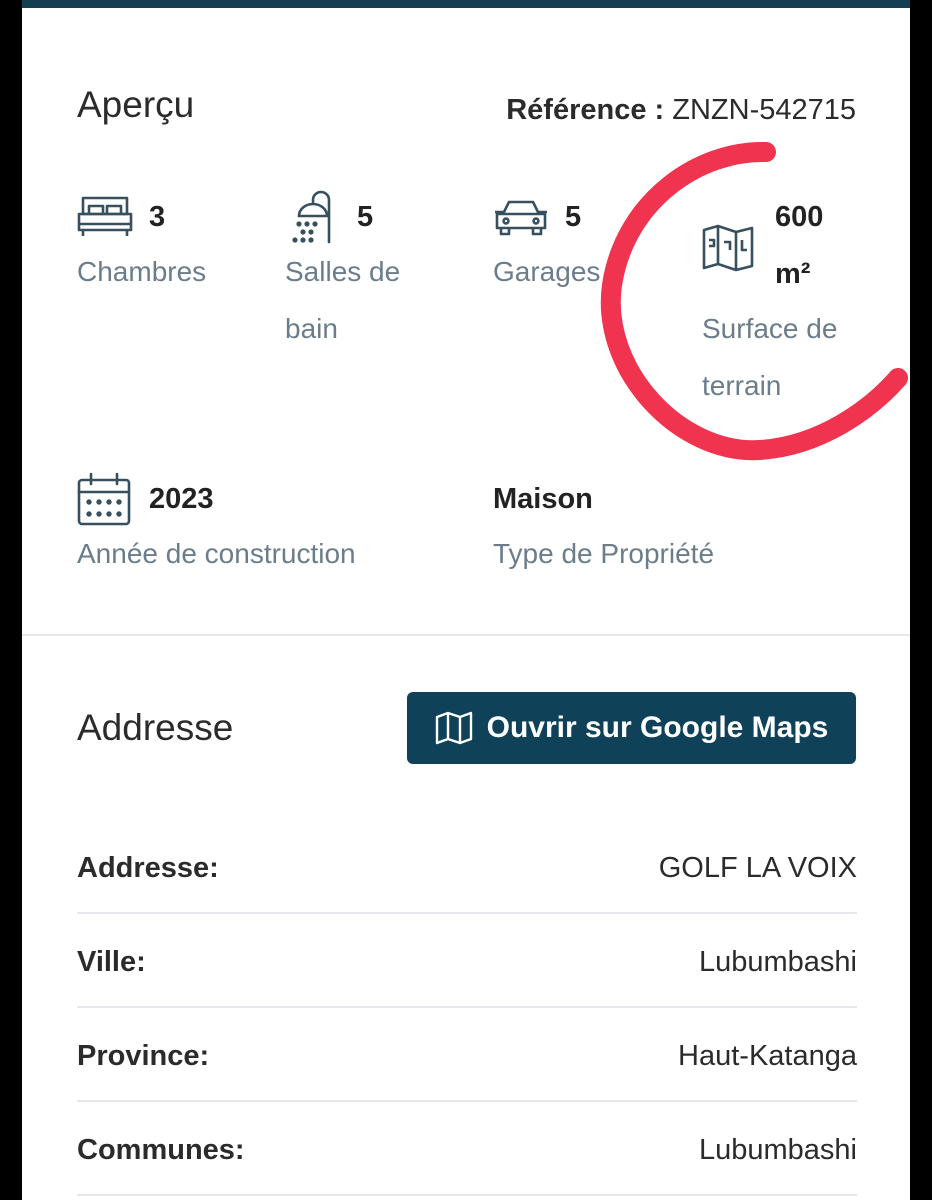 The height and width of the screenshot is (1200, 932). Describe the element at coordinates (521, 216) in the screenshot. I see `car-icon` at that location.